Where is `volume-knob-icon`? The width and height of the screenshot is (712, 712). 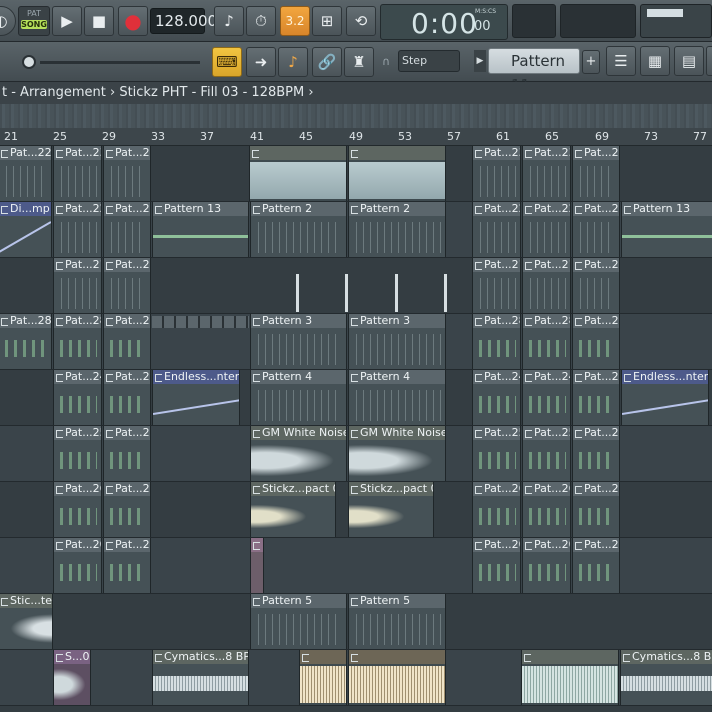
volume-knob-icon is located at coordinates (29, 62).